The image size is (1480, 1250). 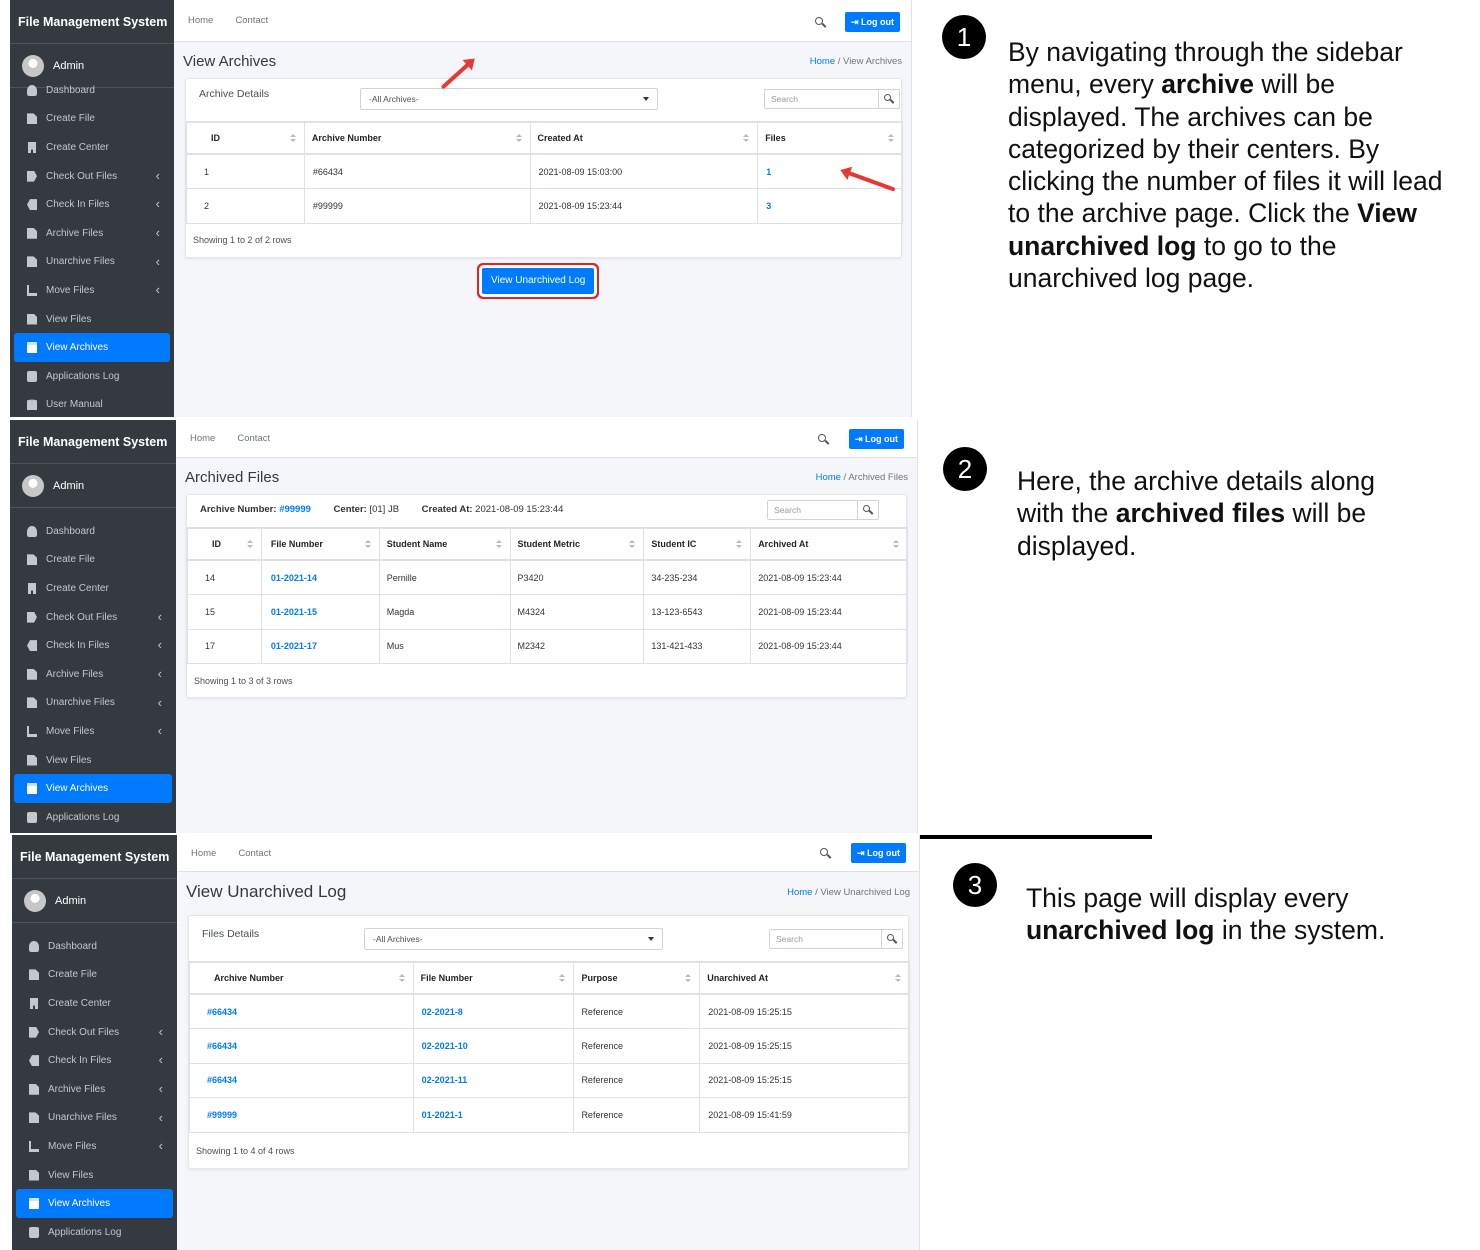 I want to click on building-icon, so click(x=32, y=147).